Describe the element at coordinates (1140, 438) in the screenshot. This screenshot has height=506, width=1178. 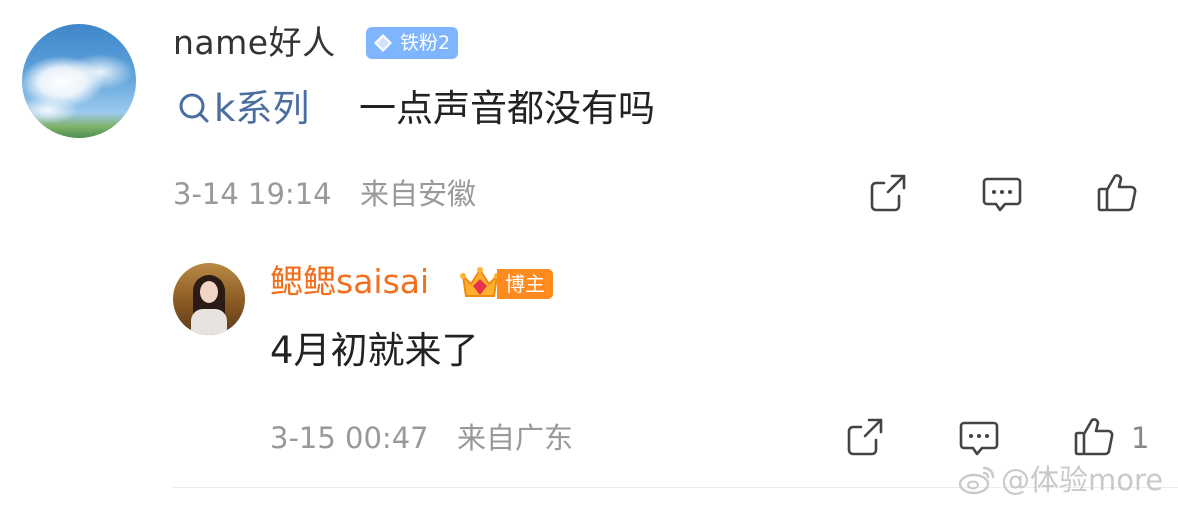
I see `like-count: 1` at that location.